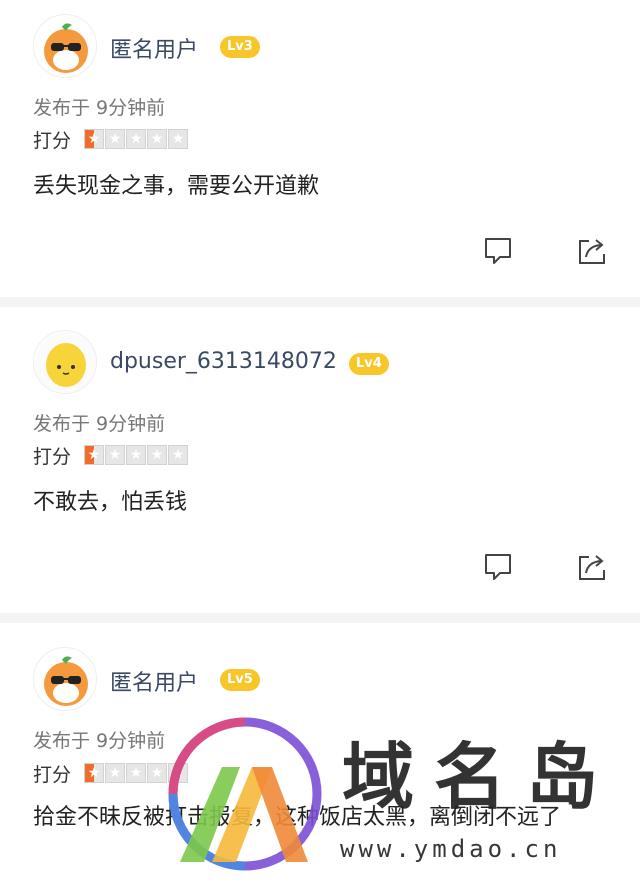 Image resolution: width=640 pixels, height=885 pixels. I want to click on watermark-title: 域名岛, so click(480, 776).